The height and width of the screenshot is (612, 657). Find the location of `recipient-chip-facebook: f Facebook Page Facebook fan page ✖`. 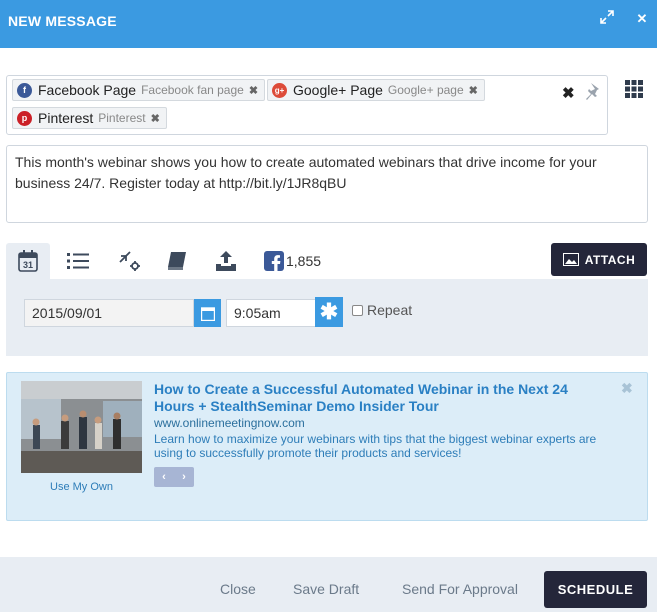

recipient-chip-facebook: f Facebook Page Facebook fan page ✖ is located at coordinates (139, 90).